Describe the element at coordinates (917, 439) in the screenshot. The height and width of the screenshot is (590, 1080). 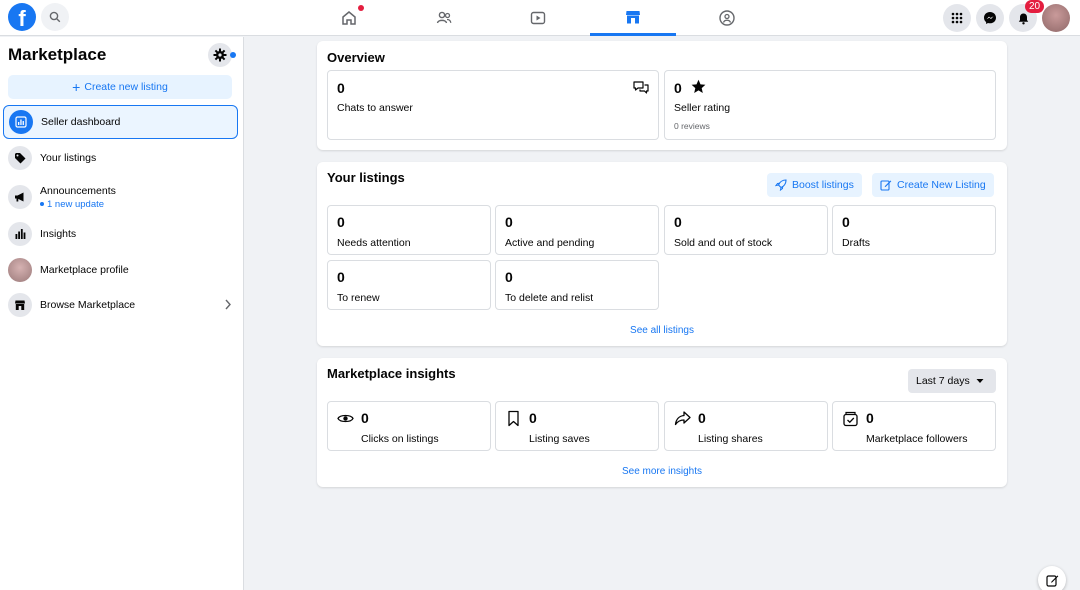
I see `stat-label: Marketplace followers` at that location.